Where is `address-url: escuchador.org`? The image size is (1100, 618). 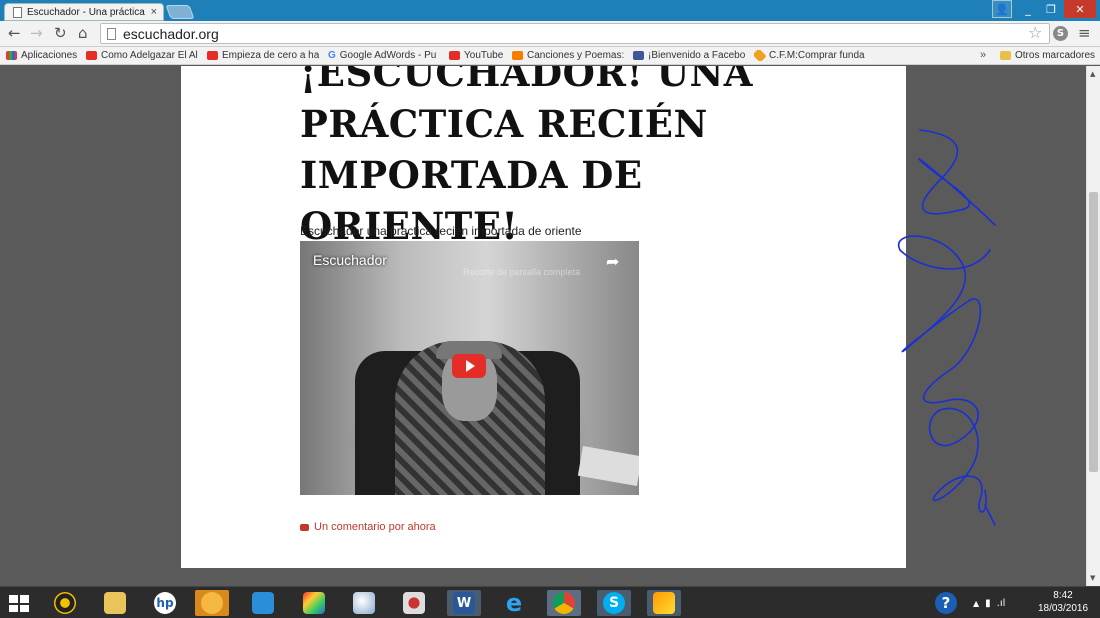 address-url: escuchador.org is located at coordinates (171, 33).